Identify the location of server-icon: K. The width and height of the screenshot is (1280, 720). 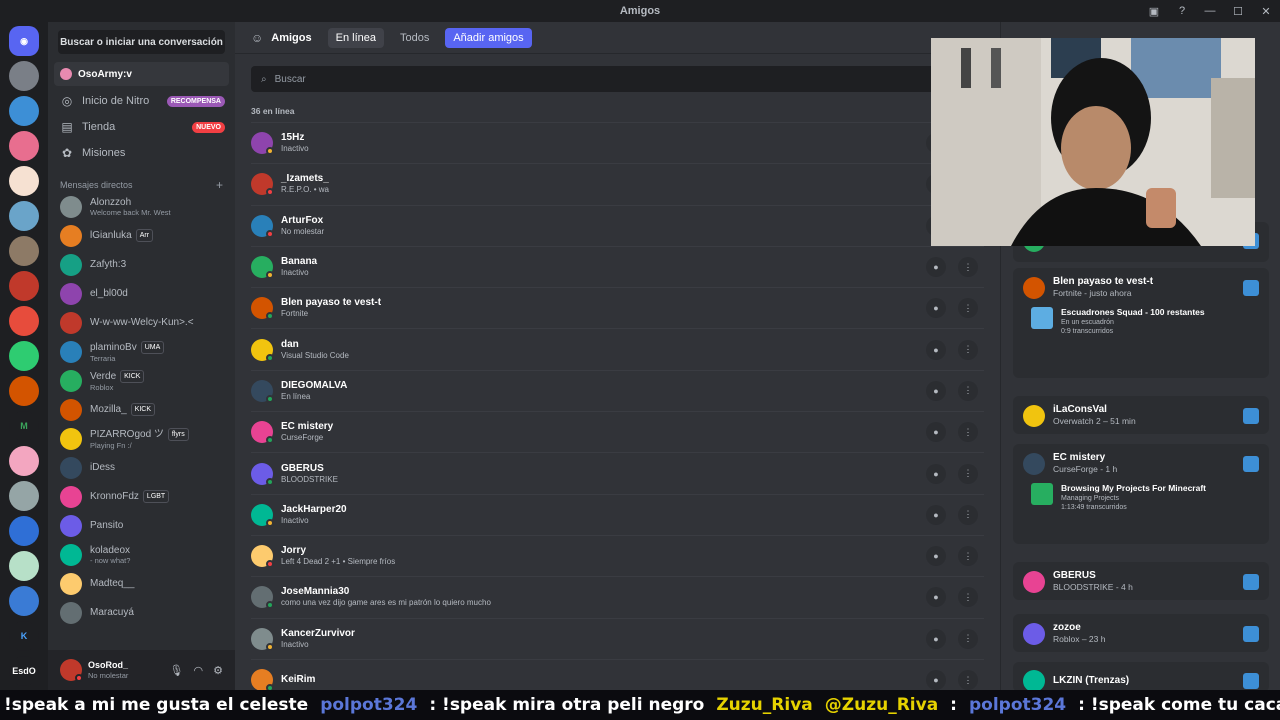
(24, 636).